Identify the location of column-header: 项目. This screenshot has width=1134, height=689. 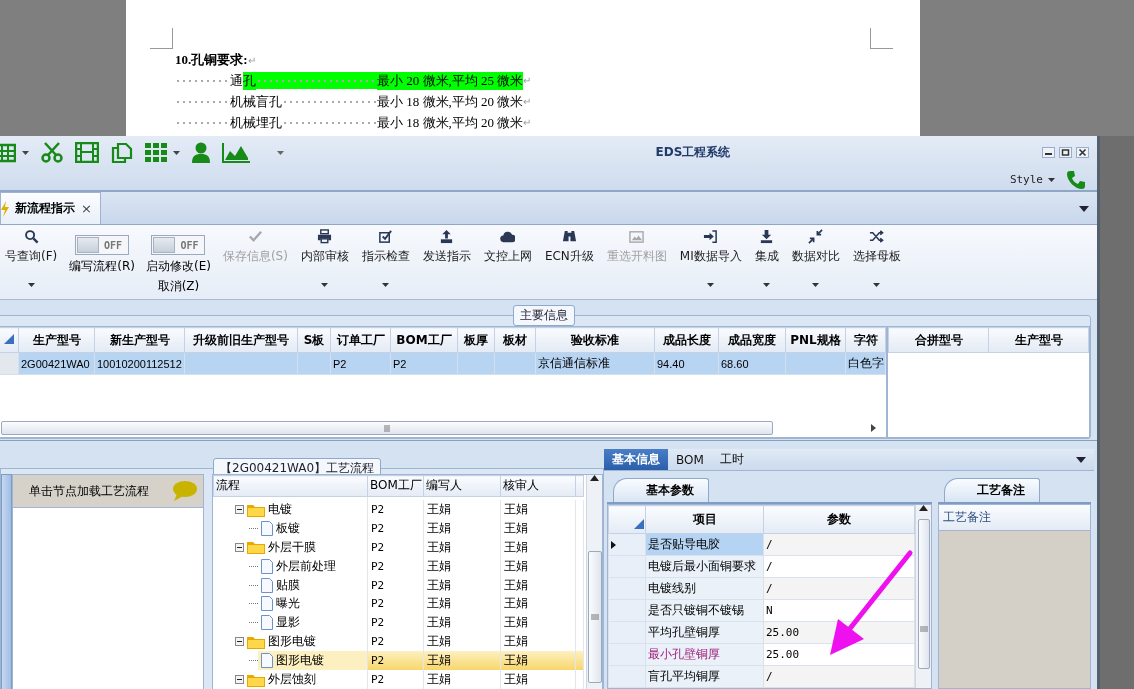
(704, 519).